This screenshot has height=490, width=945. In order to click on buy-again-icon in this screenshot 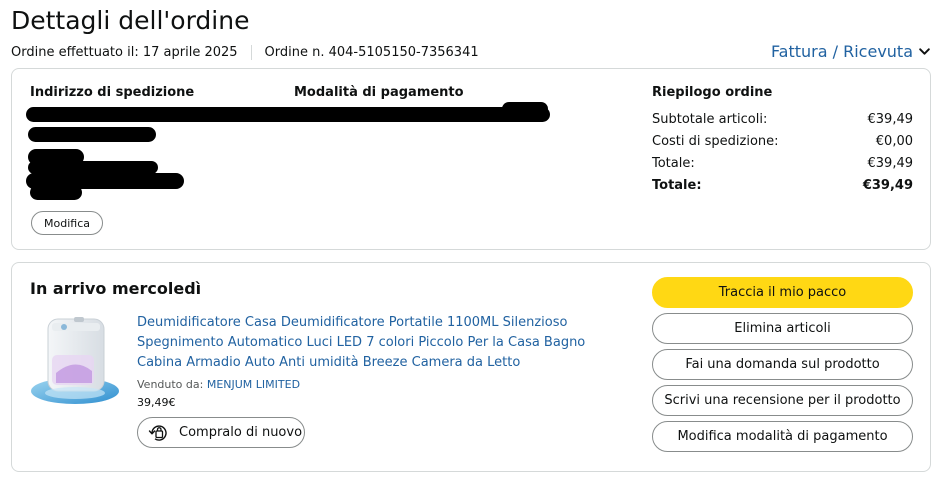, I will do `click(157, 432)`.